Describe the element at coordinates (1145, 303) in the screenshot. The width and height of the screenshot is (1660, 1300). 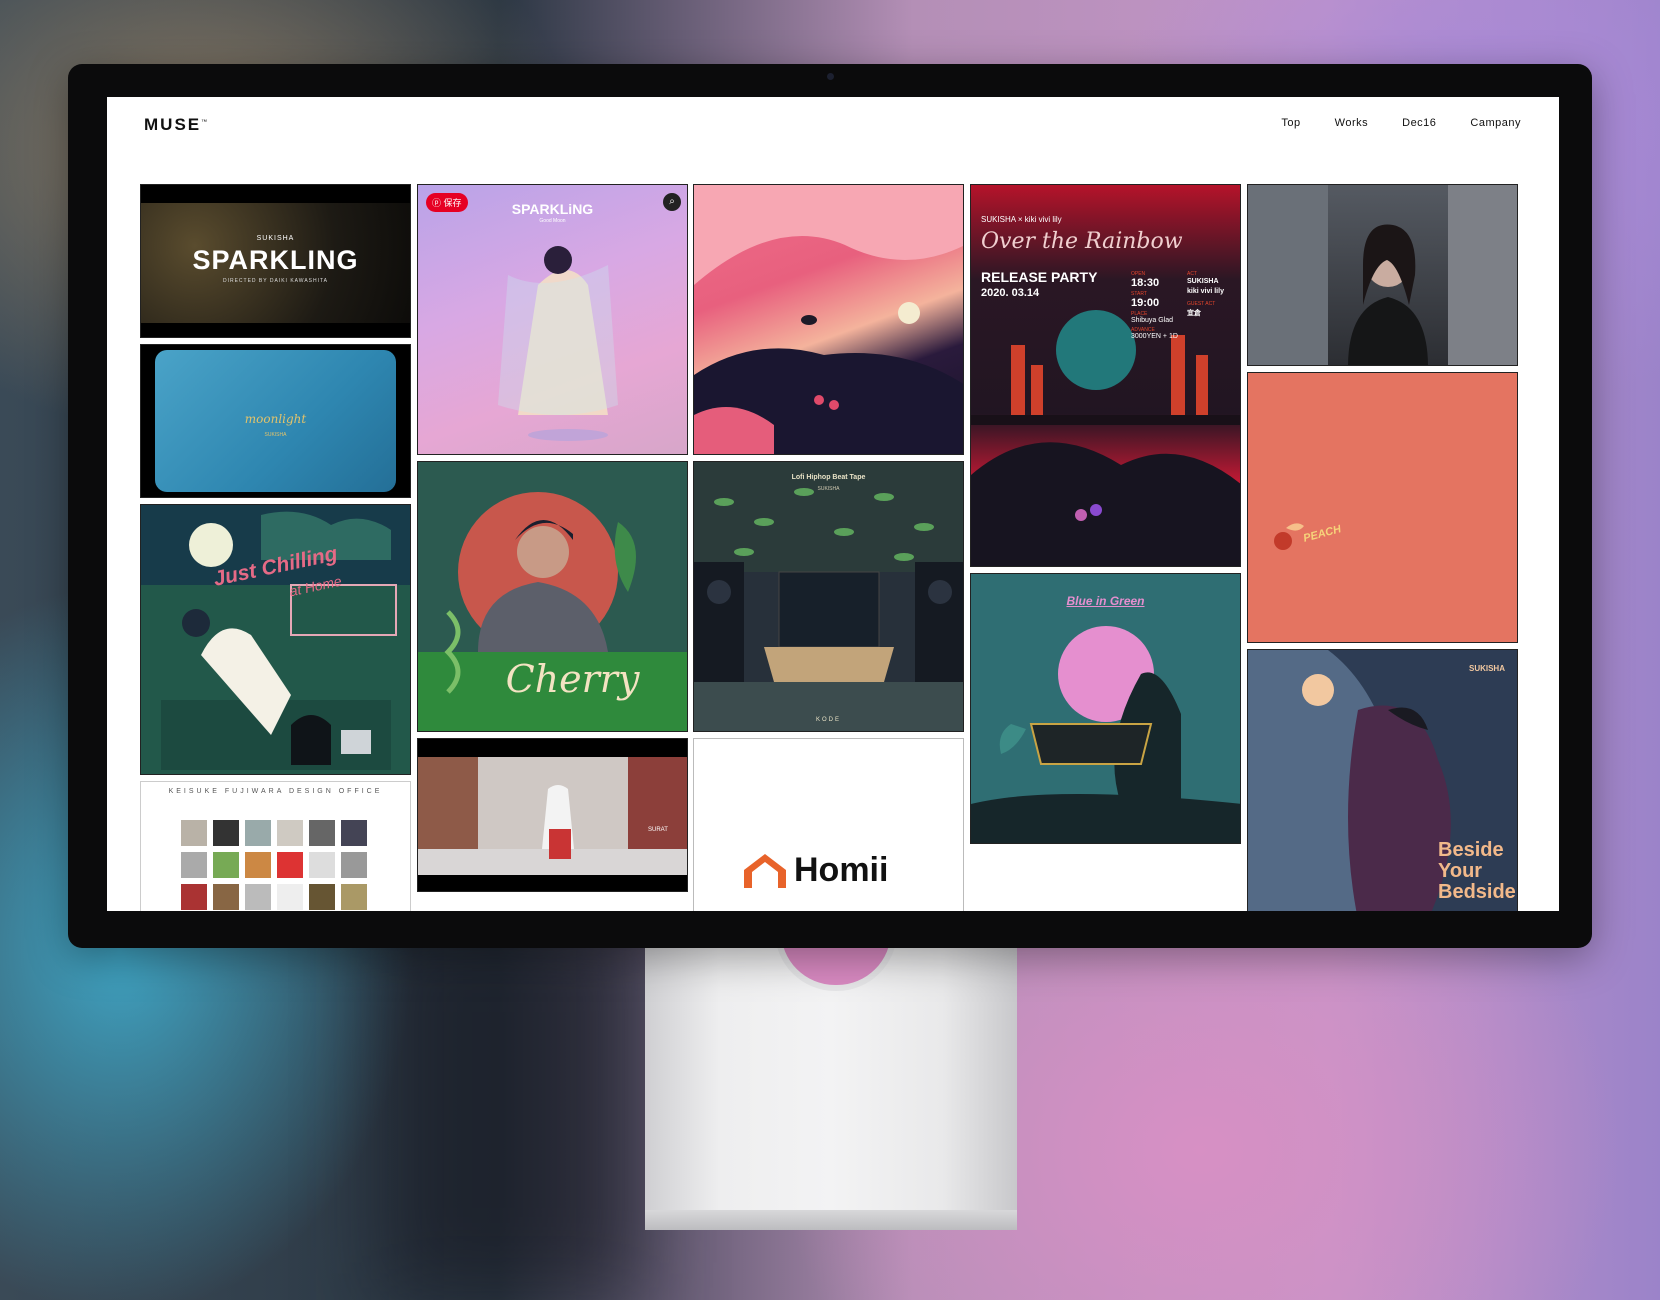
I see `start-time: 19:00` at that location.